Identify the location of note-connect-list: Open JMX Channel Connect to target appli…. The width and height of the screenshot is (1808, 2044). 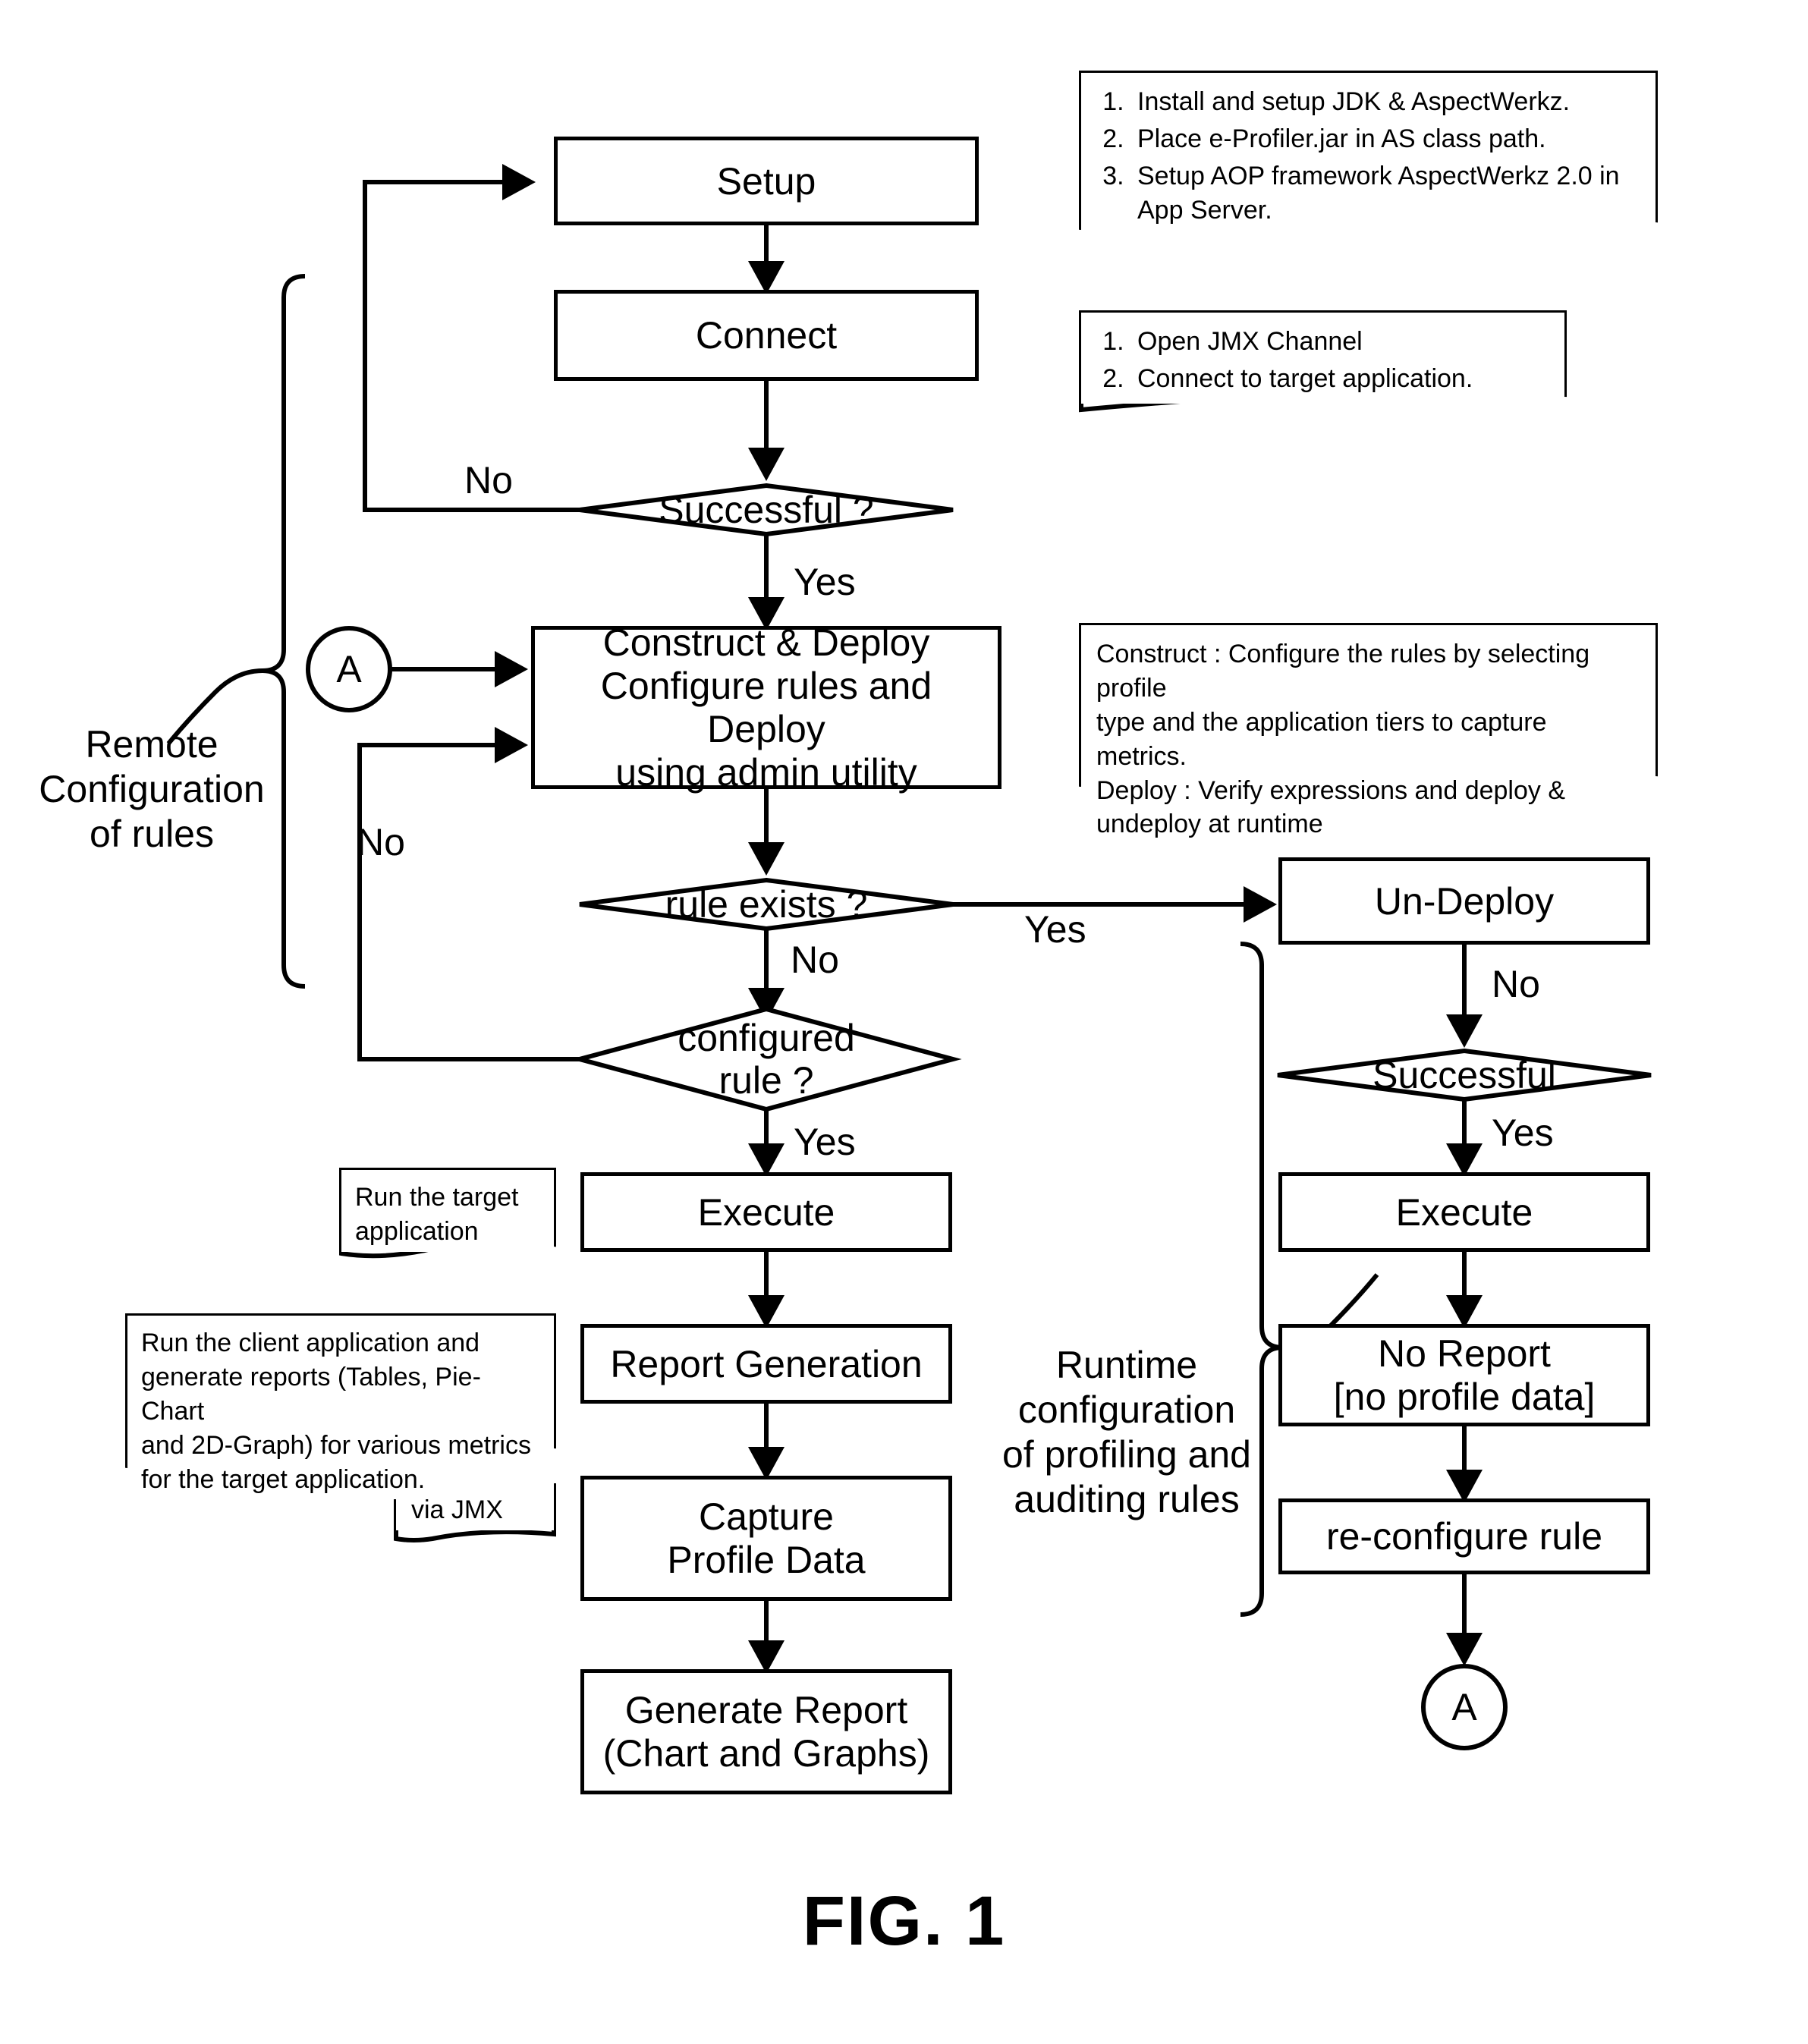
(1323, 360).